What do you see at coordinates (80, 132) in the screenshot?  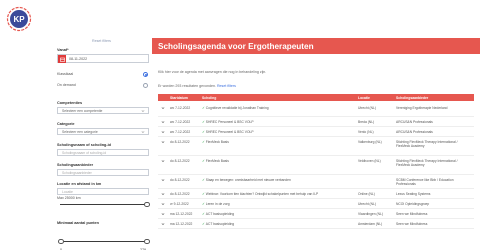 I see `categorie-value: Selecteer een categorie` at bounding box center [80, 132].